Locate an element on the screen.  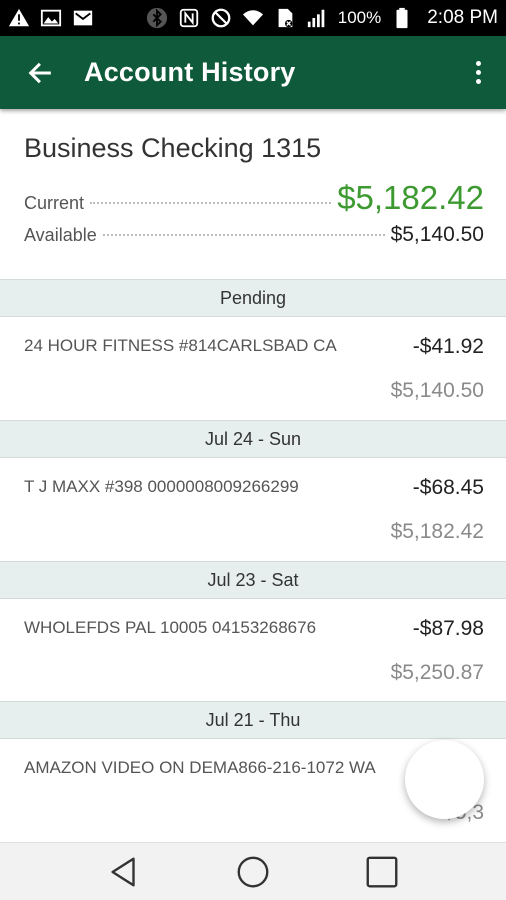
sim-icon is located at coordinates (285, 18).